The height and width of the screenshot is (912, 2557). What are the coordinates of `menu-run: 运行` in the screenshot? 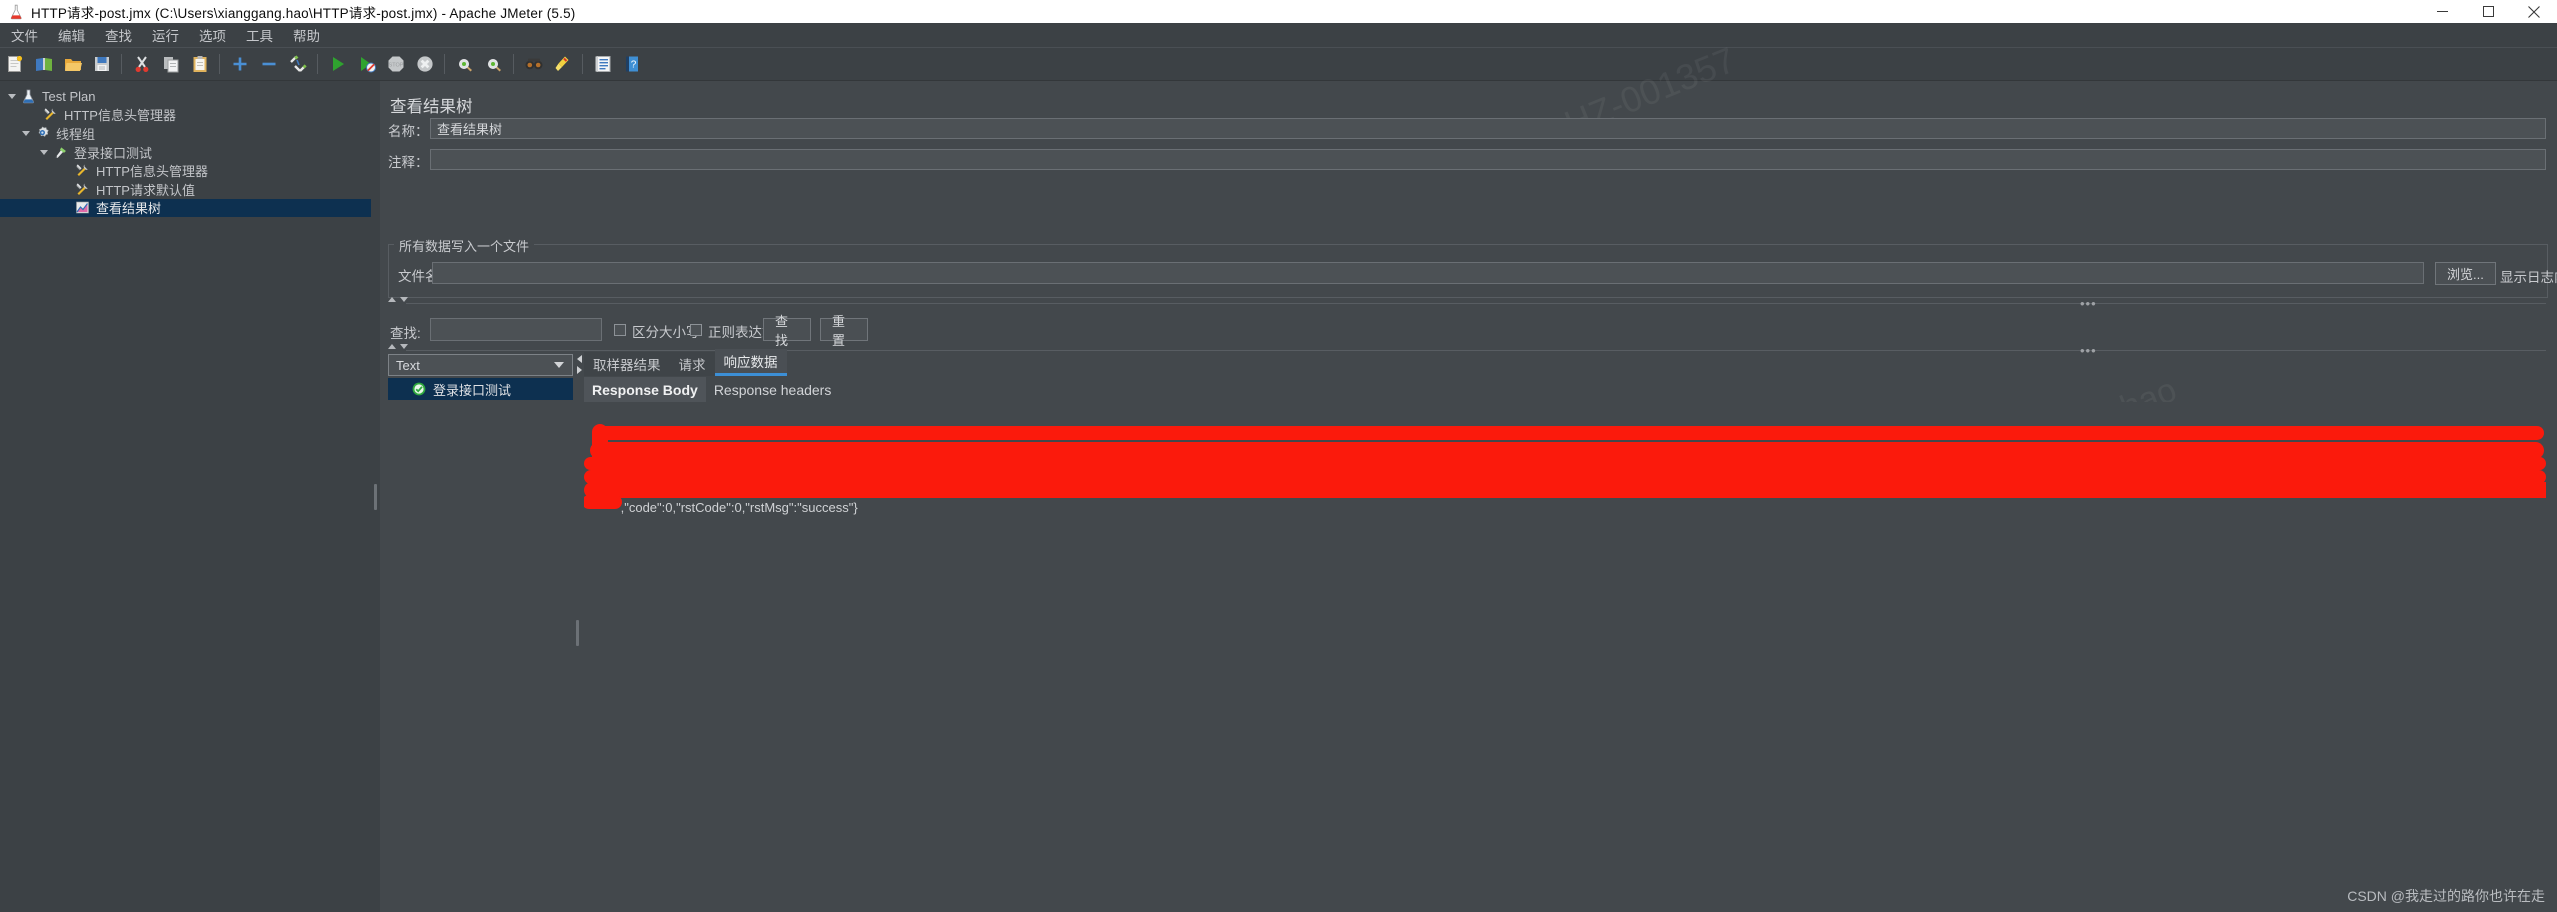 It's located at (165, 35).